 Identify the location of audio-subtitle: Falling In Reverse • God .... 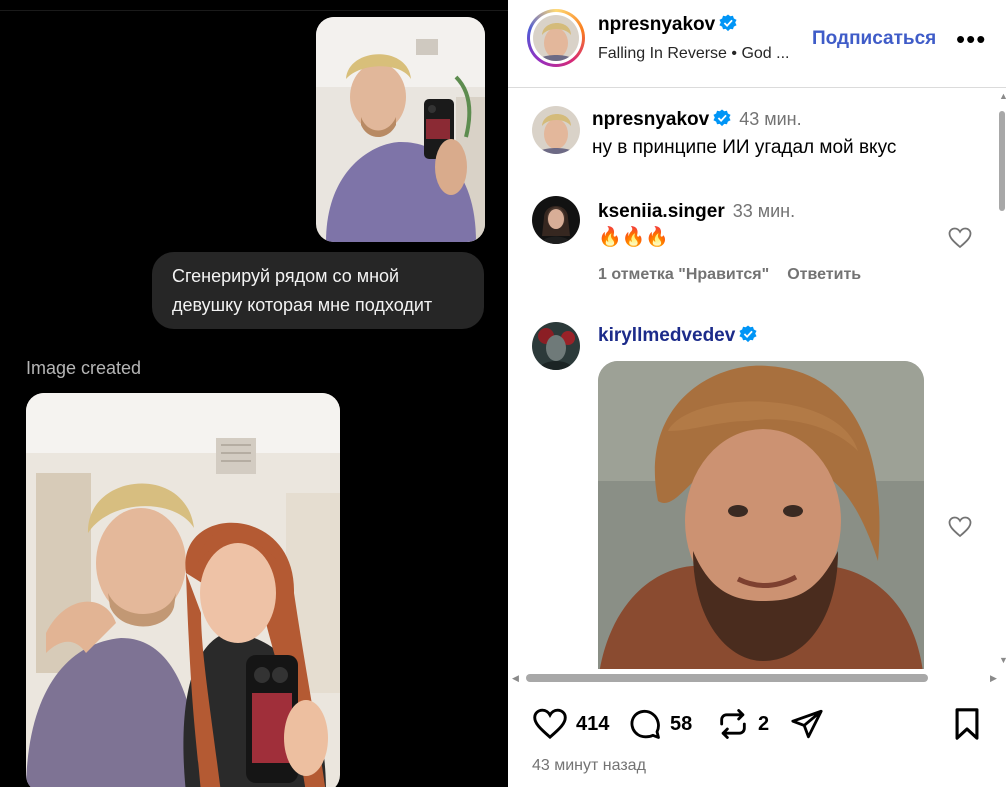
(693, 54).